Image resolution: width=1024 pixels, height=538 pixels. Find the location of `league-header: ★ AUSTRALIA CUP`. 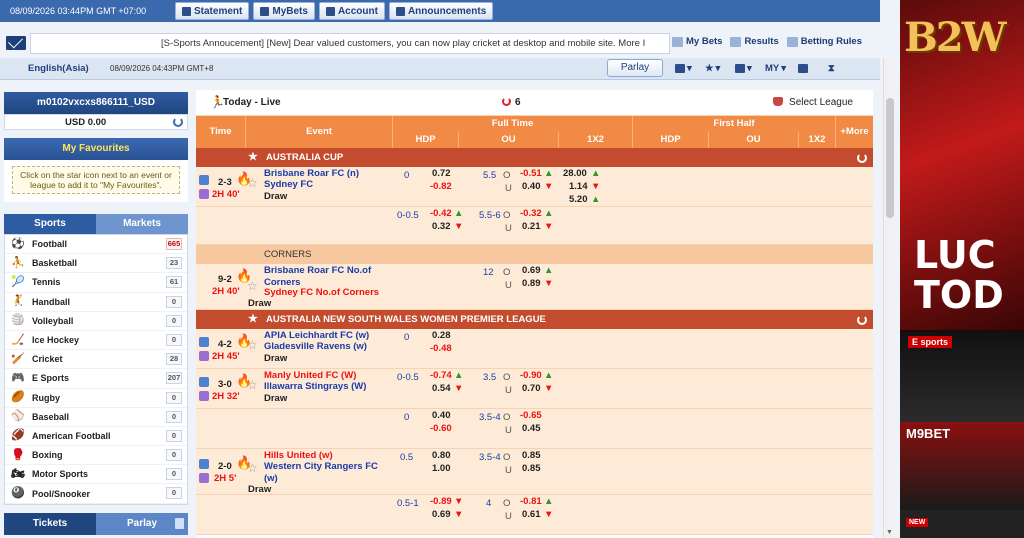

league-header: ★ AUSTRALIA CUP is located at coordinates (534, 157).